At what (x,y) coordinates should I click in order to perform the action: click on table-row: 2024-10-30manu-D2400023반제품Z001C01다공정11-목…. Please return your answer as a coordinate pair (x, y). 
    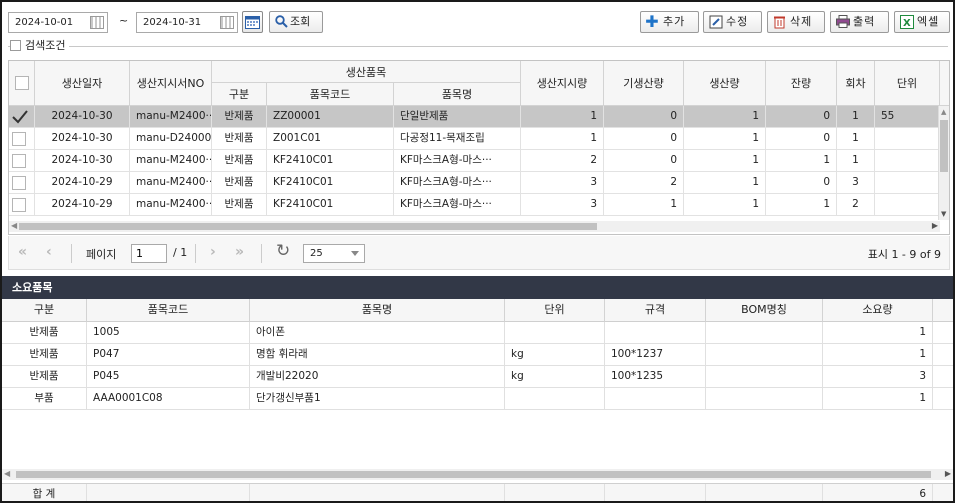
    Looking at the image, I should click on (474, 139).